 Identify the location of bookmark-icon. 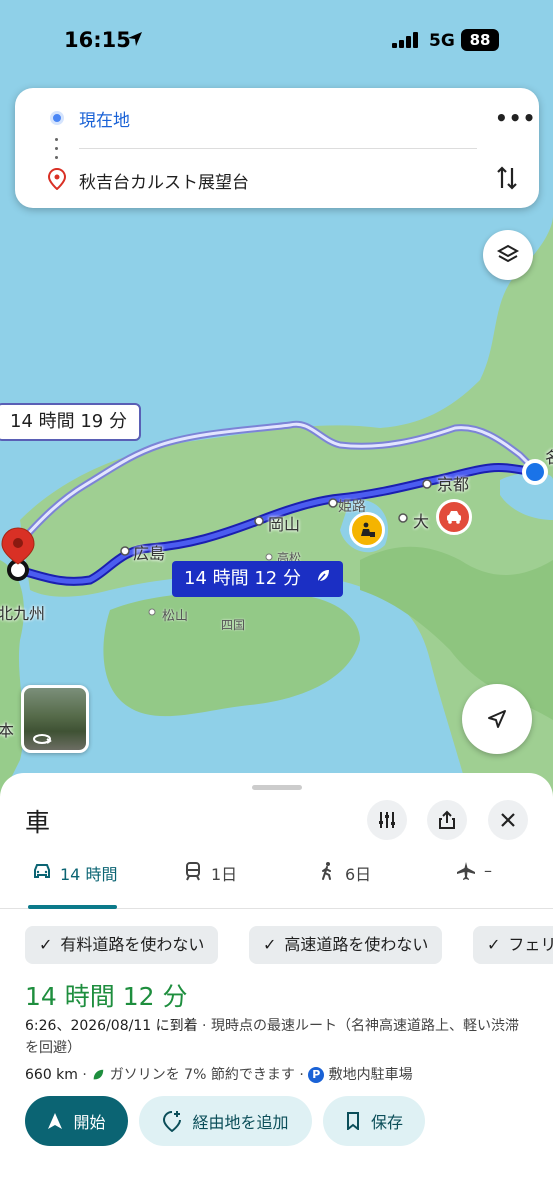
(352, 1121).